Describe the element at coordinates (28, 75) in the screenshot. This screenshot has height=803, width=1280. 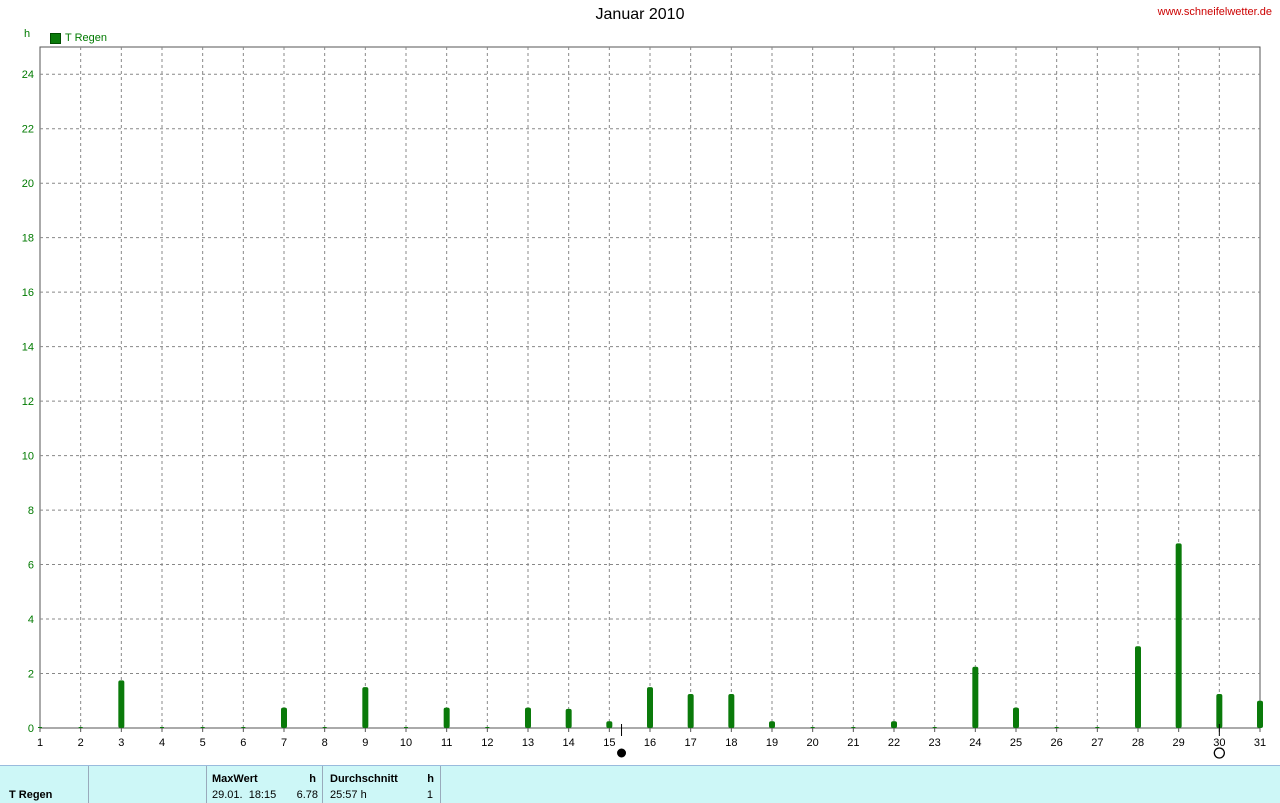
I see `y-tick-label: 24` at that location.